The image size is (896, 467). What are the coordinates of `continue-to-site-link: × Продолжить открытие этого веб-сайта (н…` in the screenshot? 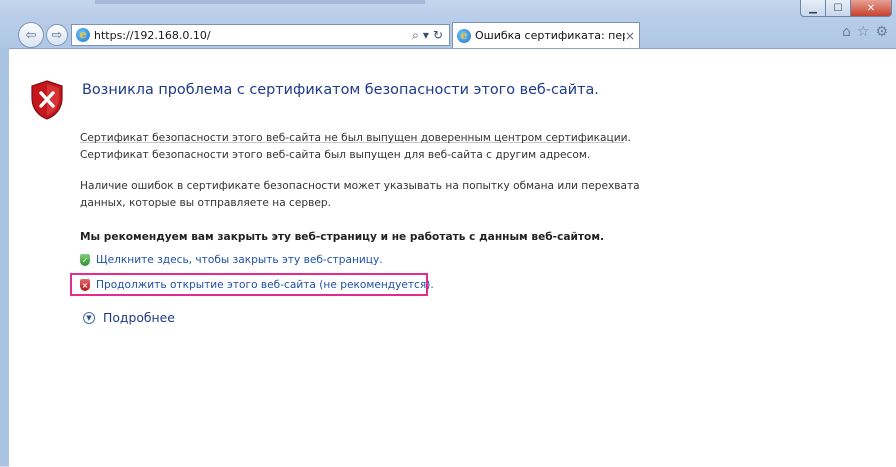 It's located at (257, 285).